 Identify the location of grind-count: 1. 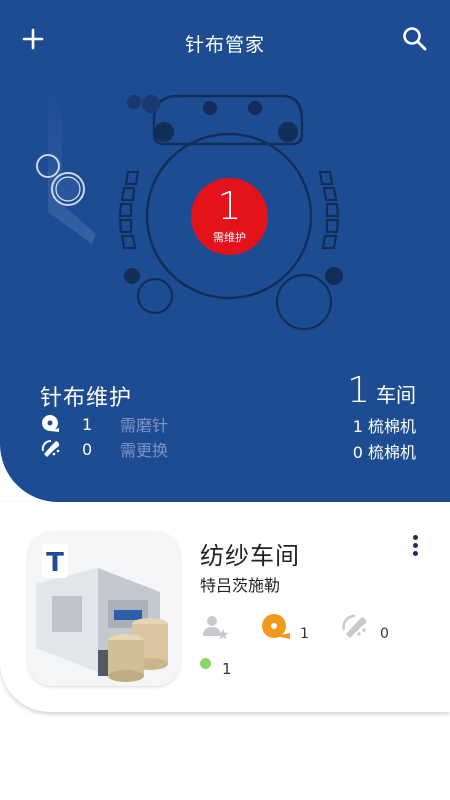
(87, 424).